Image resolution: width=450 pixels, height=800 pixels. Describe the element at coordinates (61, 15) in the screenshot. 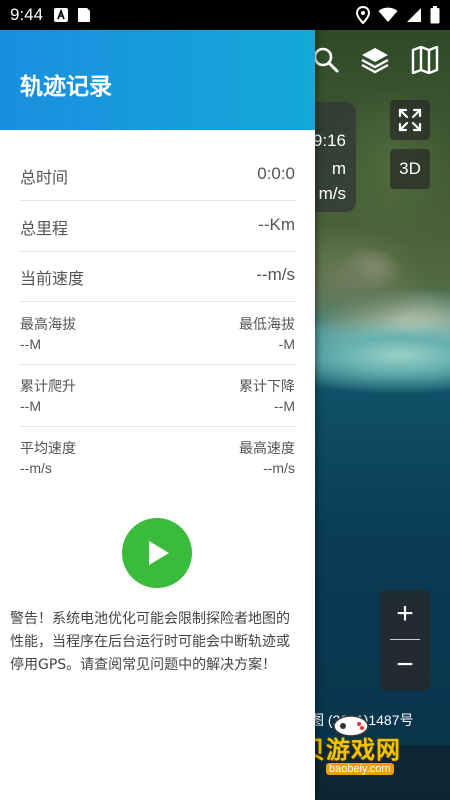

I see `a-icon` at that location.